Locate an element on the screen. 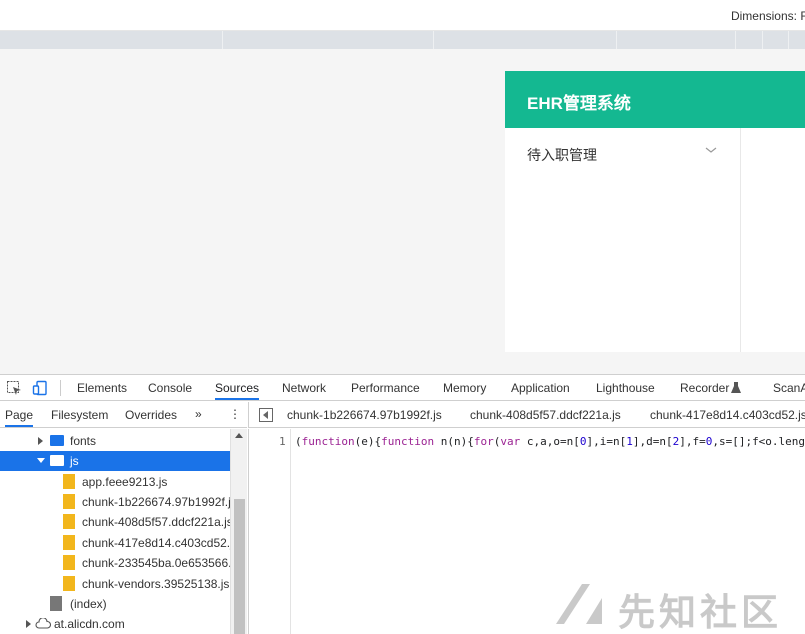  line-number: 1 is located at coordinates (282, 441).